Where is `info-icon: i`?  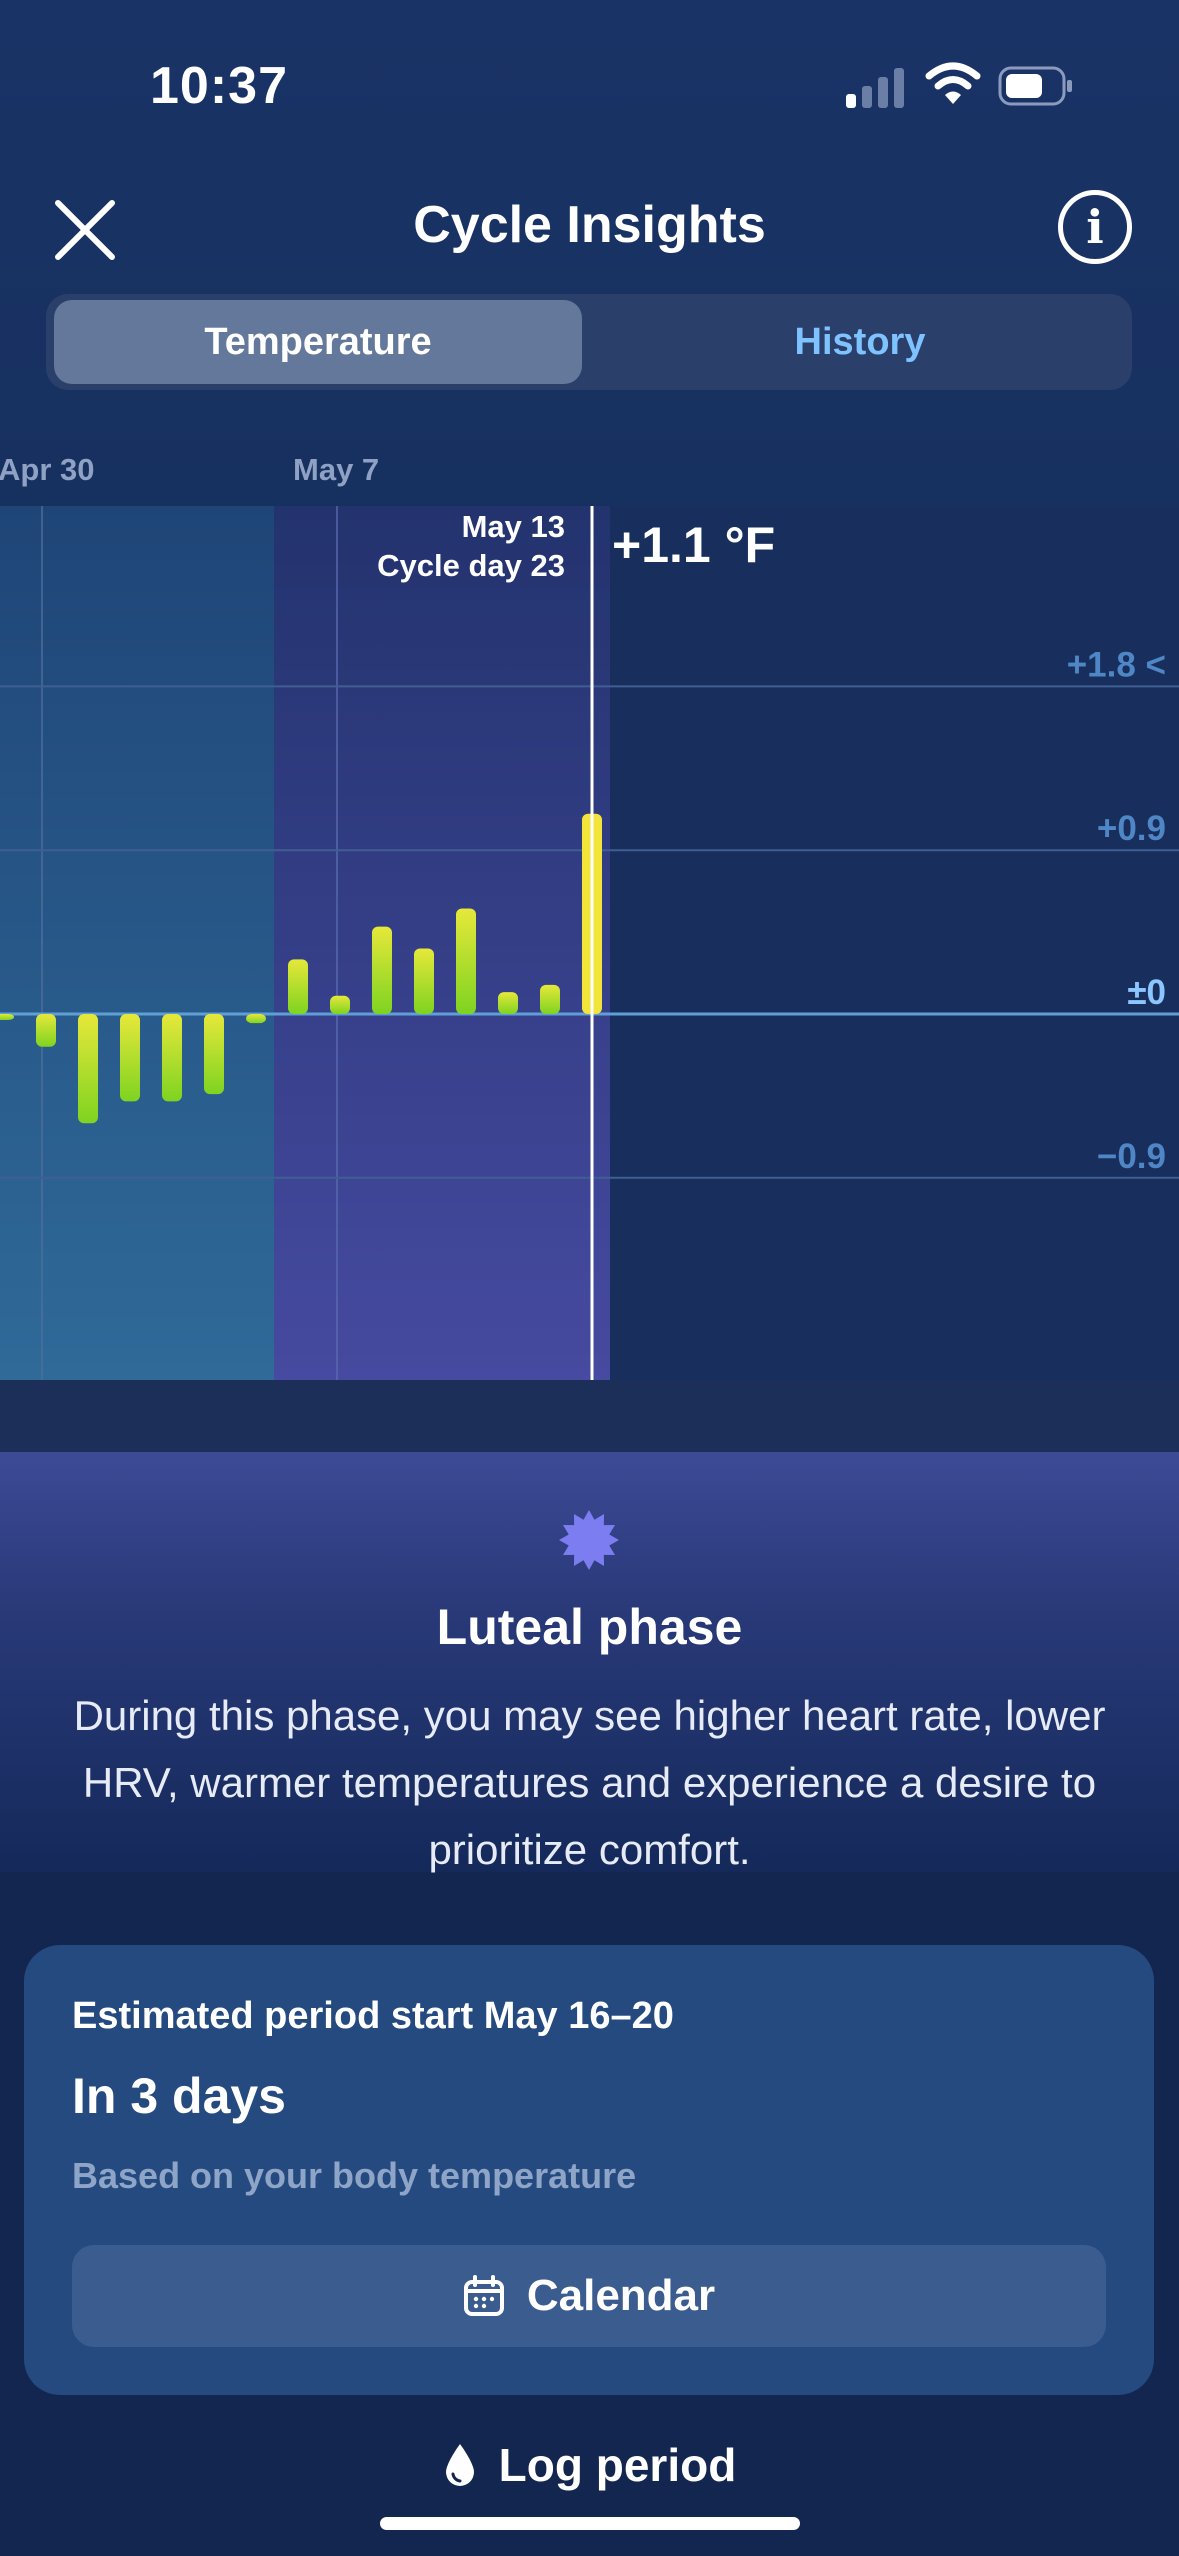
info-icon: i is located at coordinates (1095, 227).